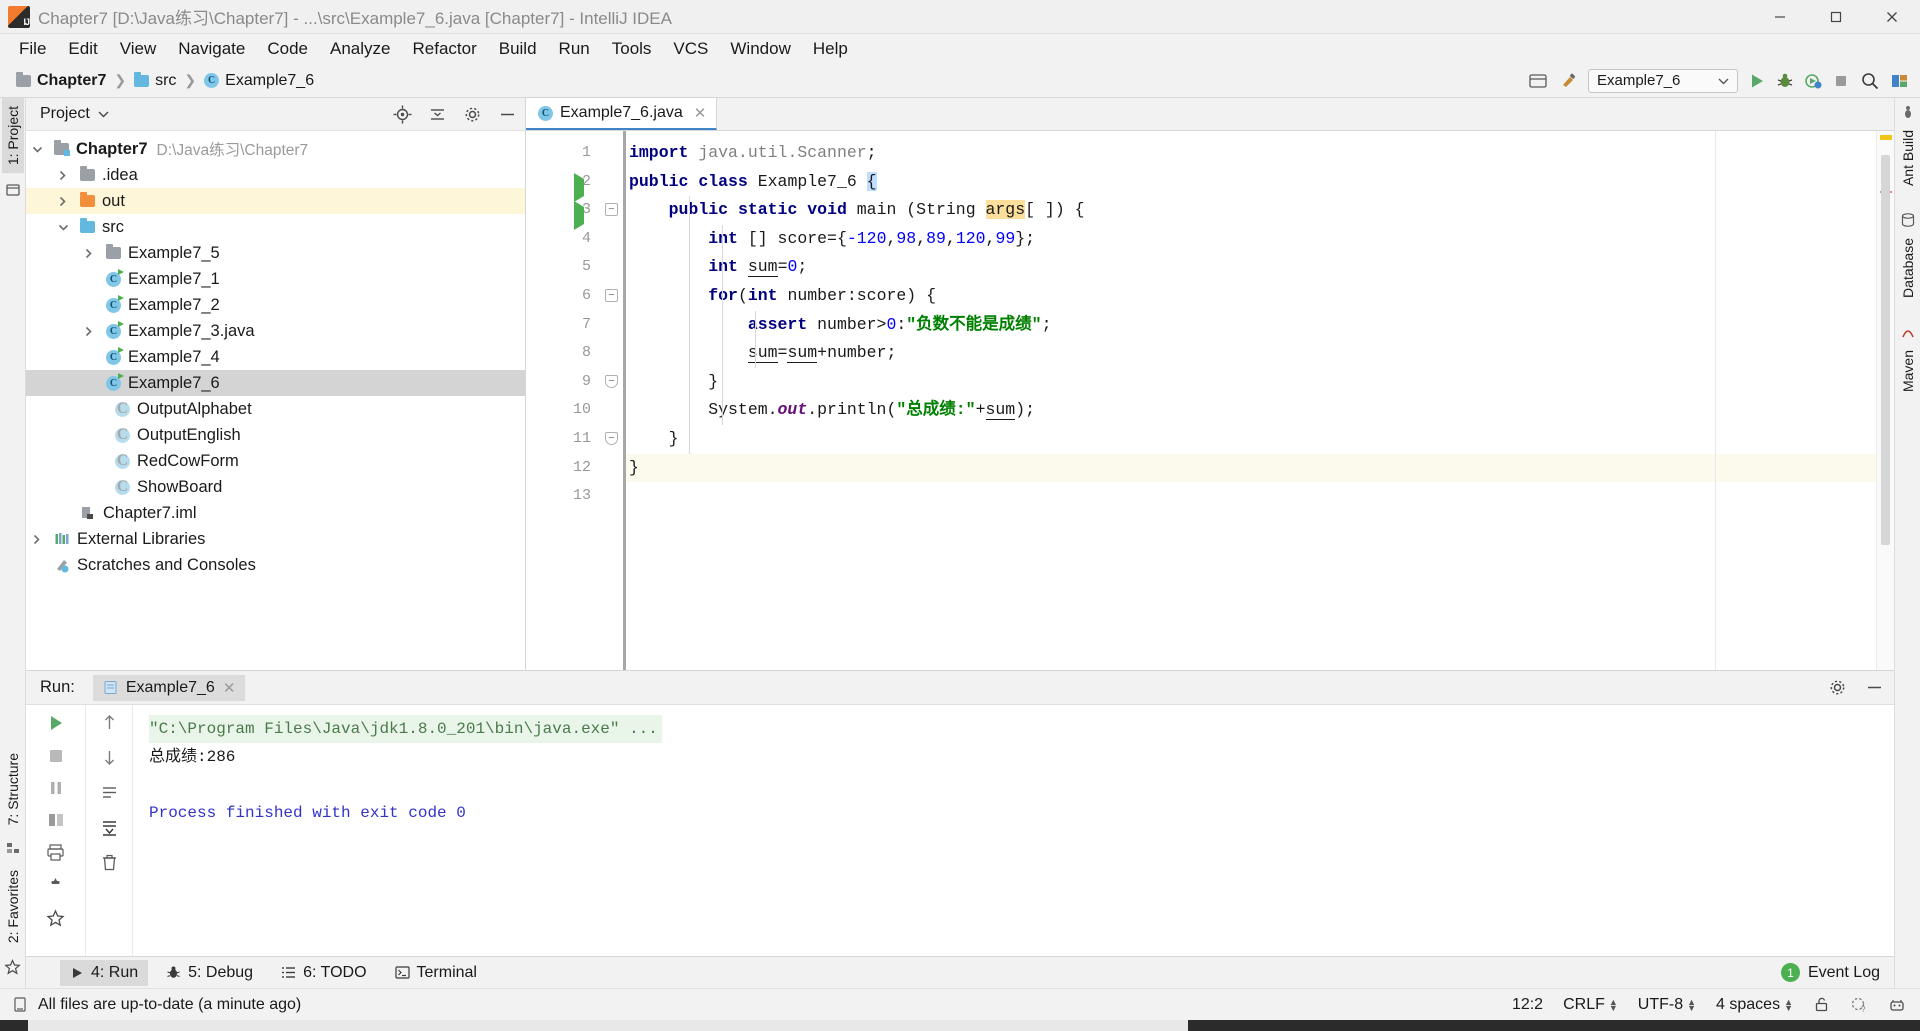 This screenshot has width=1920, height=1031. I want to click on layout-icon, so click(1900, 81).